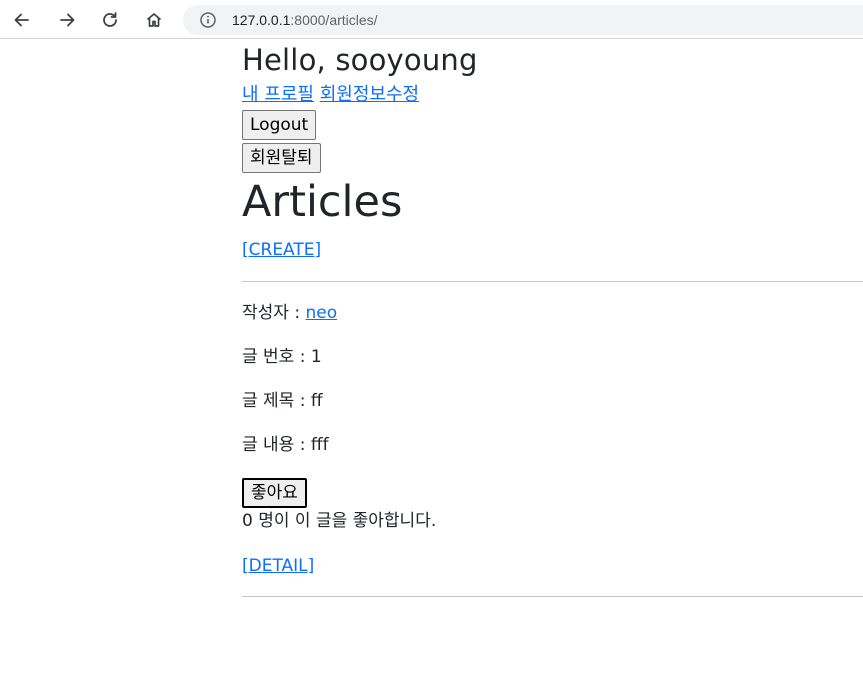  What do you see at coordinates (282, 357) in the screenshot?
I see `article-number: 글 번호 : 1` at bounding box center [282, 357].